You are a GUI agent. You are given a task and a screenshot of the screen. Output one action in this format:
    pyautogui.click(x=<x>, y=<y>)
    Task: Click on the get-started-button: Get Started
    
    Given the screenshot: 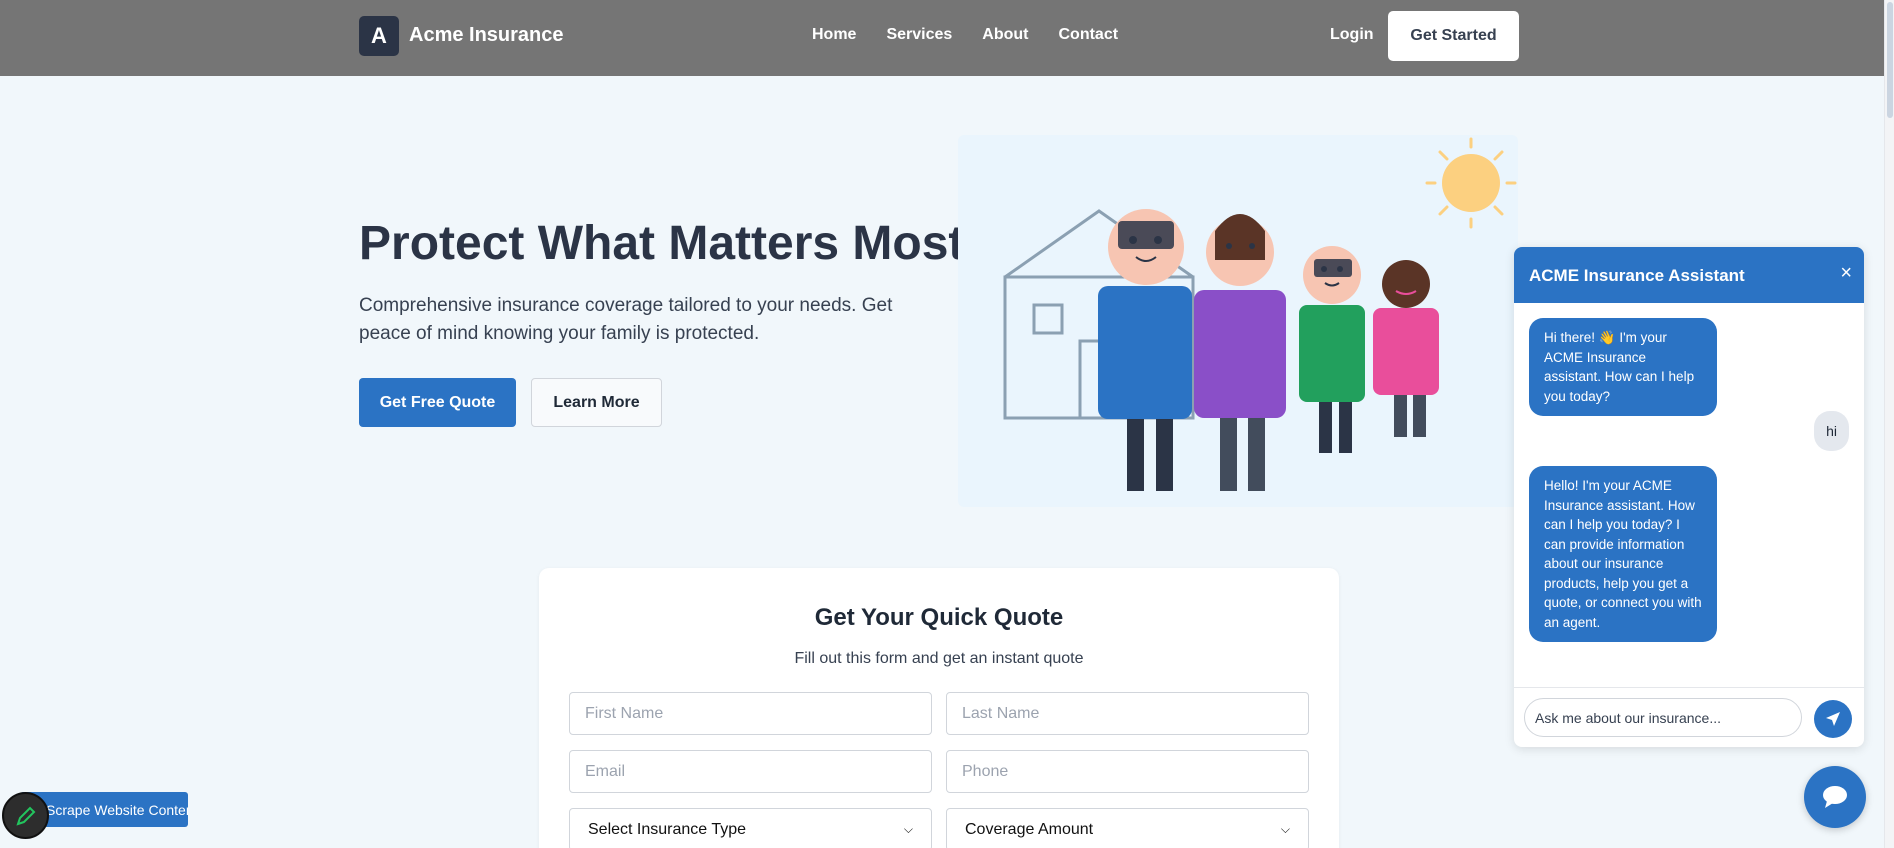 What is the action you would take?
    pyautogui.click(x=1453, y=36)
    